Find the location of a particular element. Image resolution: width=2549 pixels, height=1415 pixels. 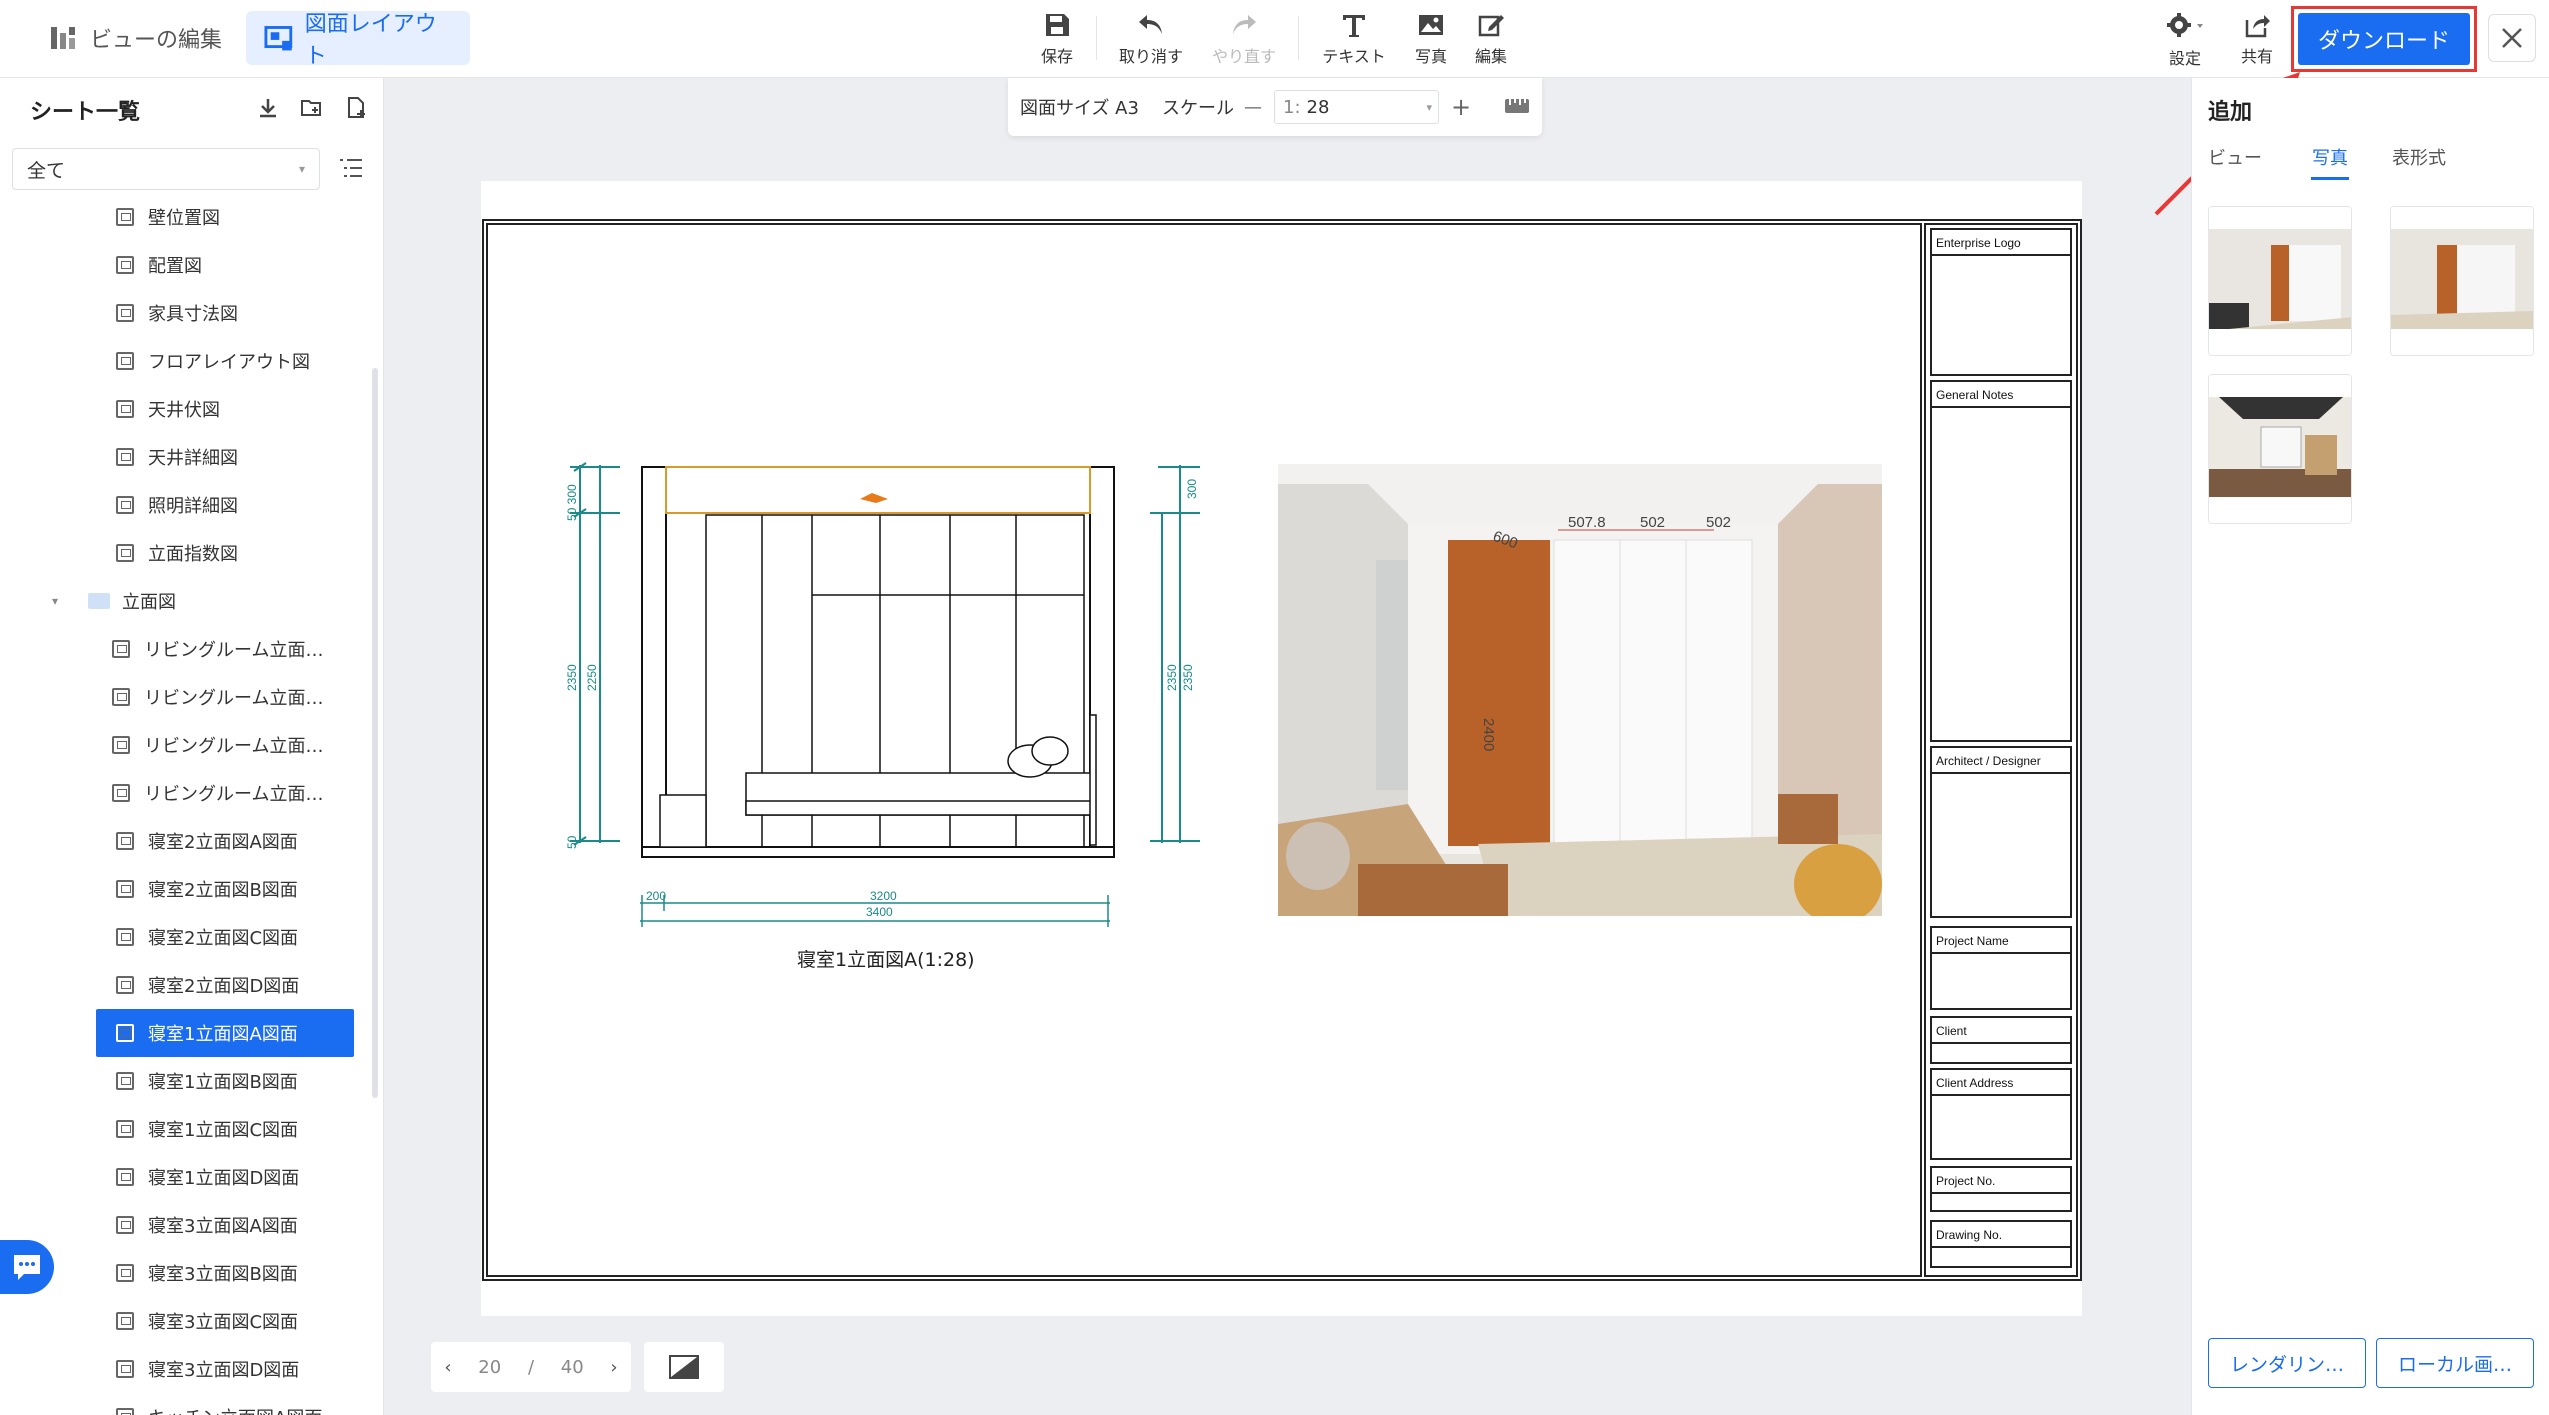

download-button: ダウンロード is located at coordinates (2384, 39).